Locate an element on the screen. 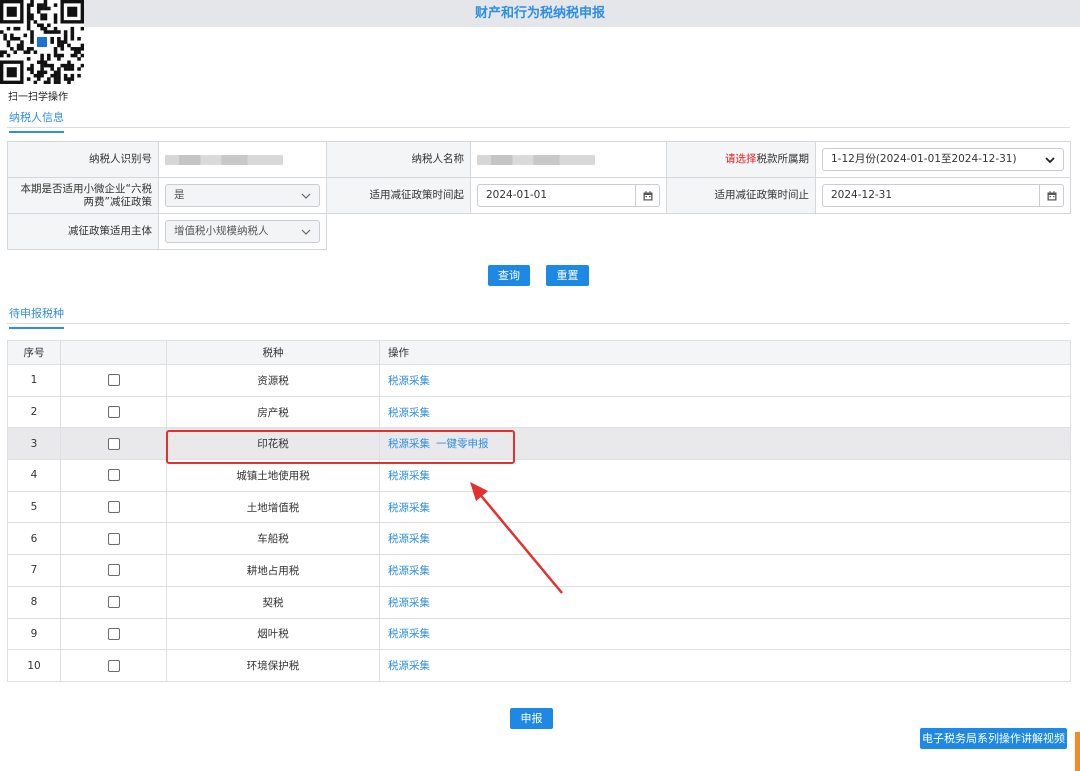 This screenshot has width=1080, height=771. row-tax-name: 烟叶税 is located at coordinates (273, 634).